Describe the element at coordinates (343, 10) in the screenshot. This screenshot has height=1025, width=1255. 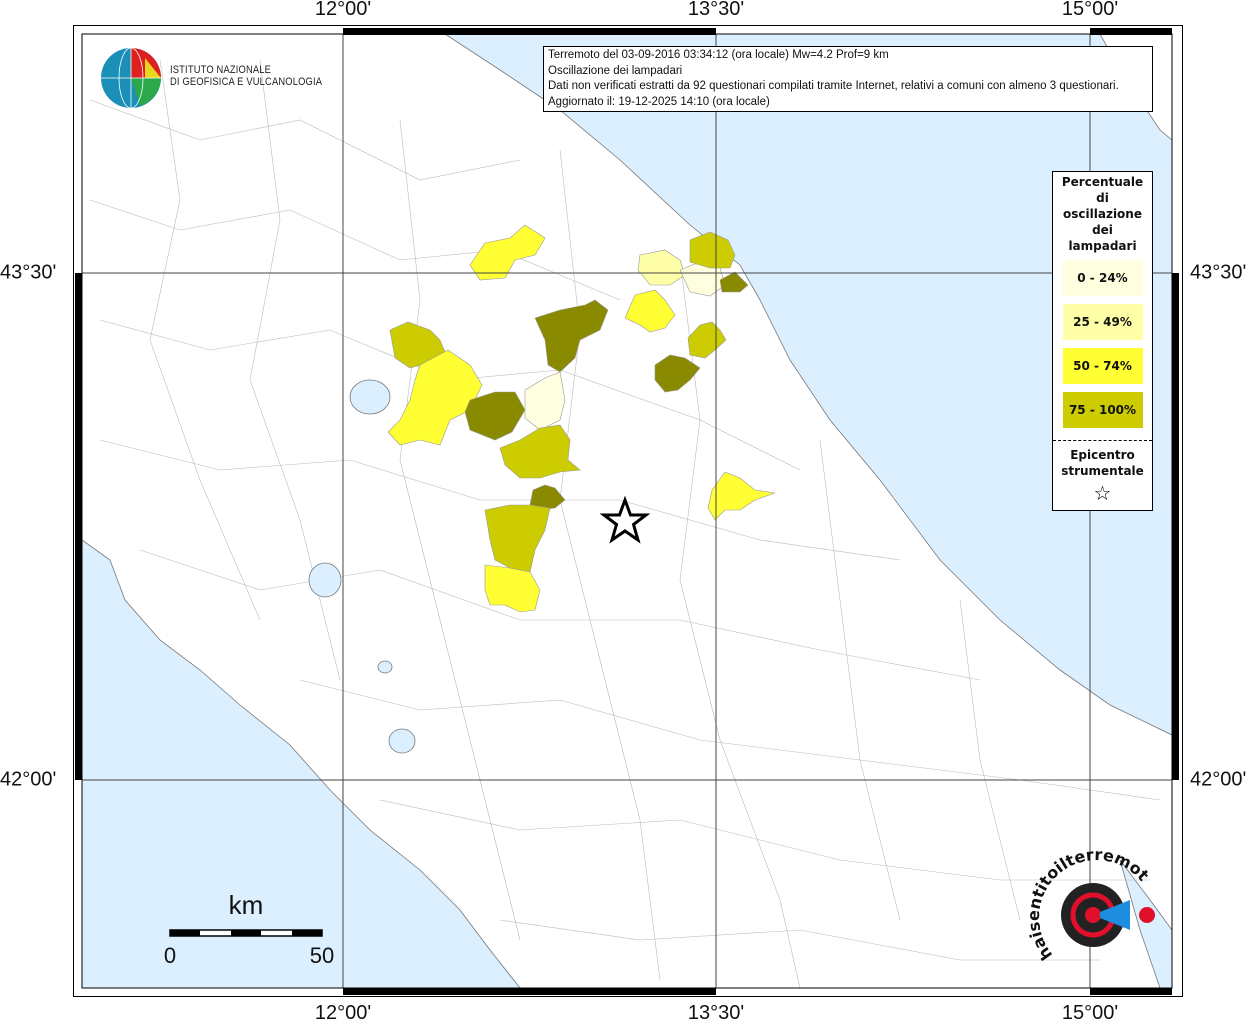
I see `lon-label-top: 12°00'` at that location.